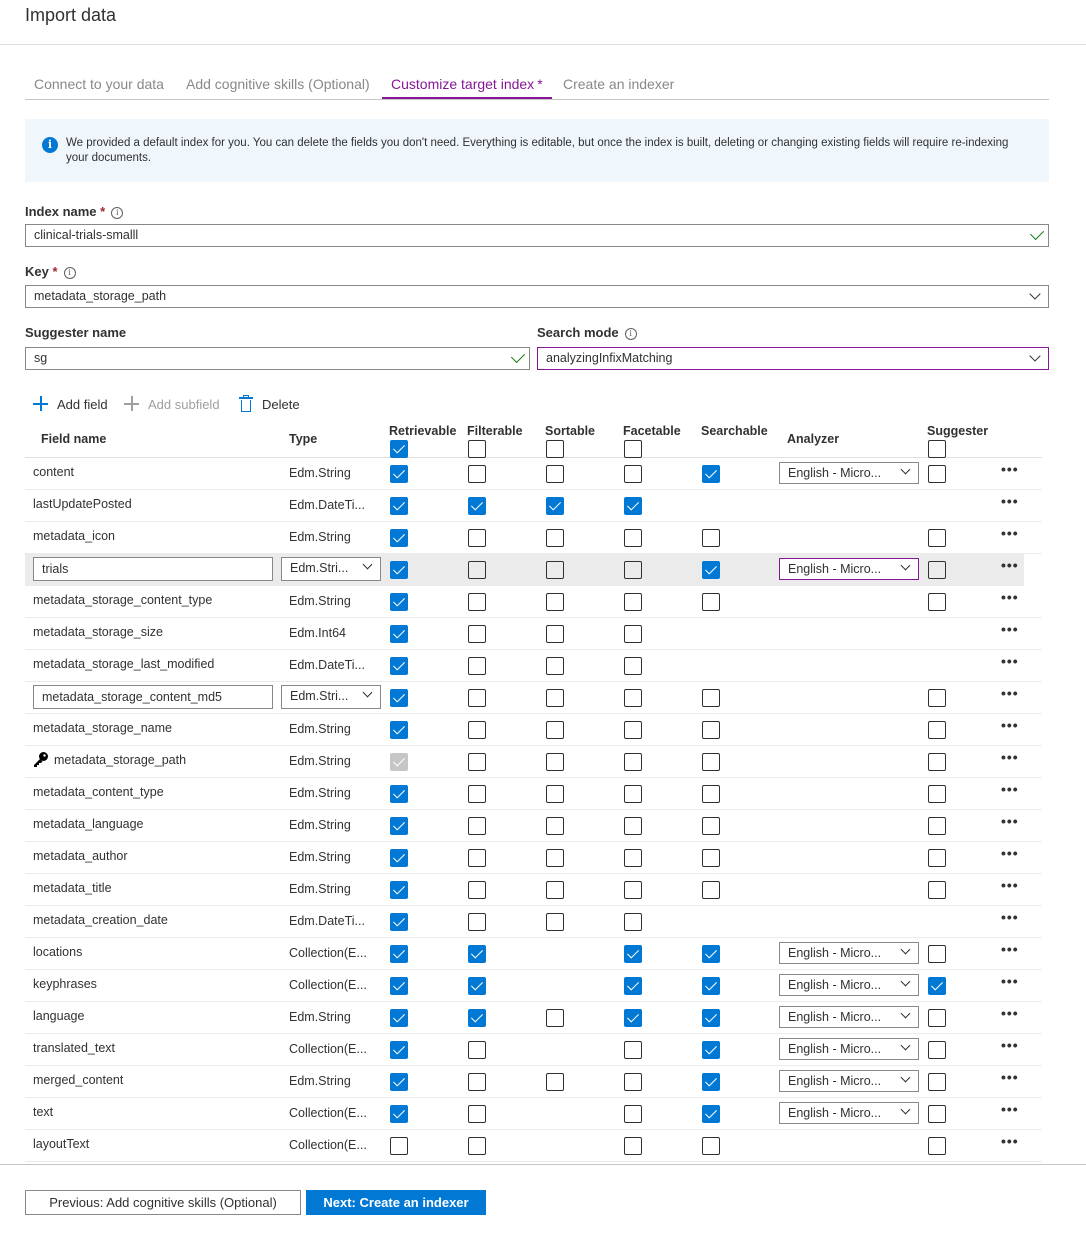 Image resolution: width=1086 pixels, height=1233 pixels. Describe the element at coordinates (467, 84) in the screenshot. I see `tab-customize-index: Customize target index *` at that location.